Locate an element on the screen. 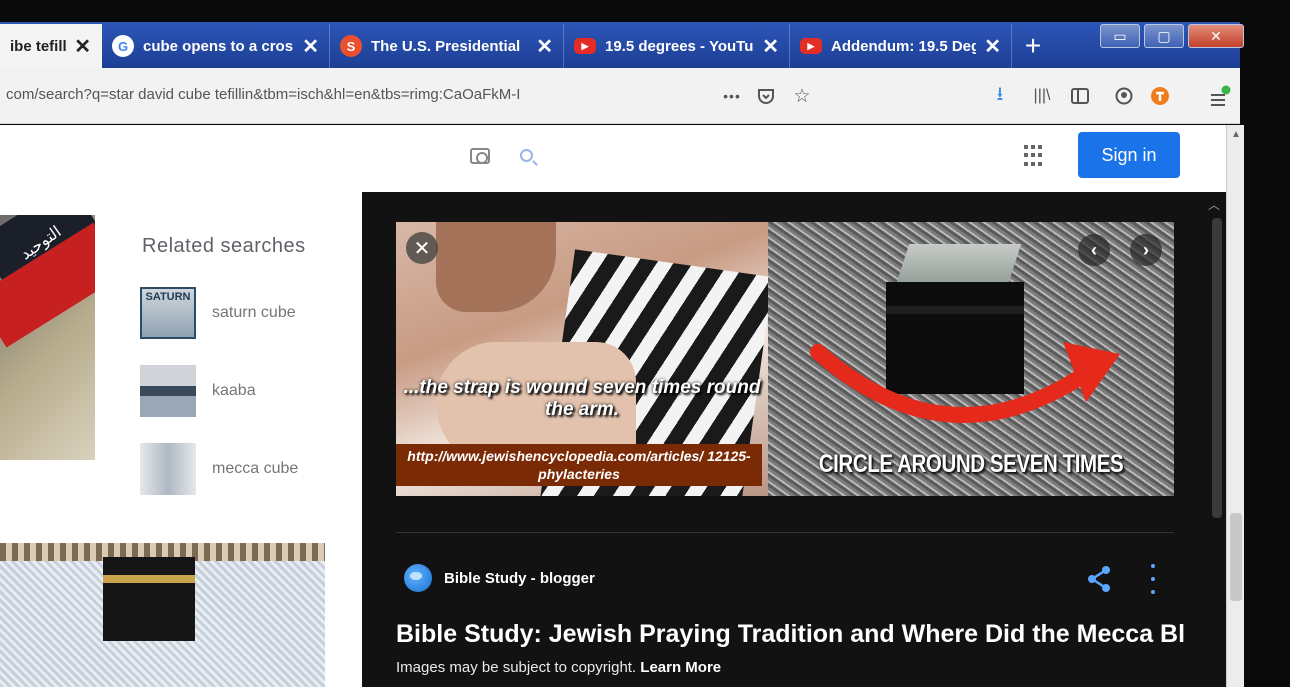 The image size is (1290, 687). divider is located at coordinates (785, 532).